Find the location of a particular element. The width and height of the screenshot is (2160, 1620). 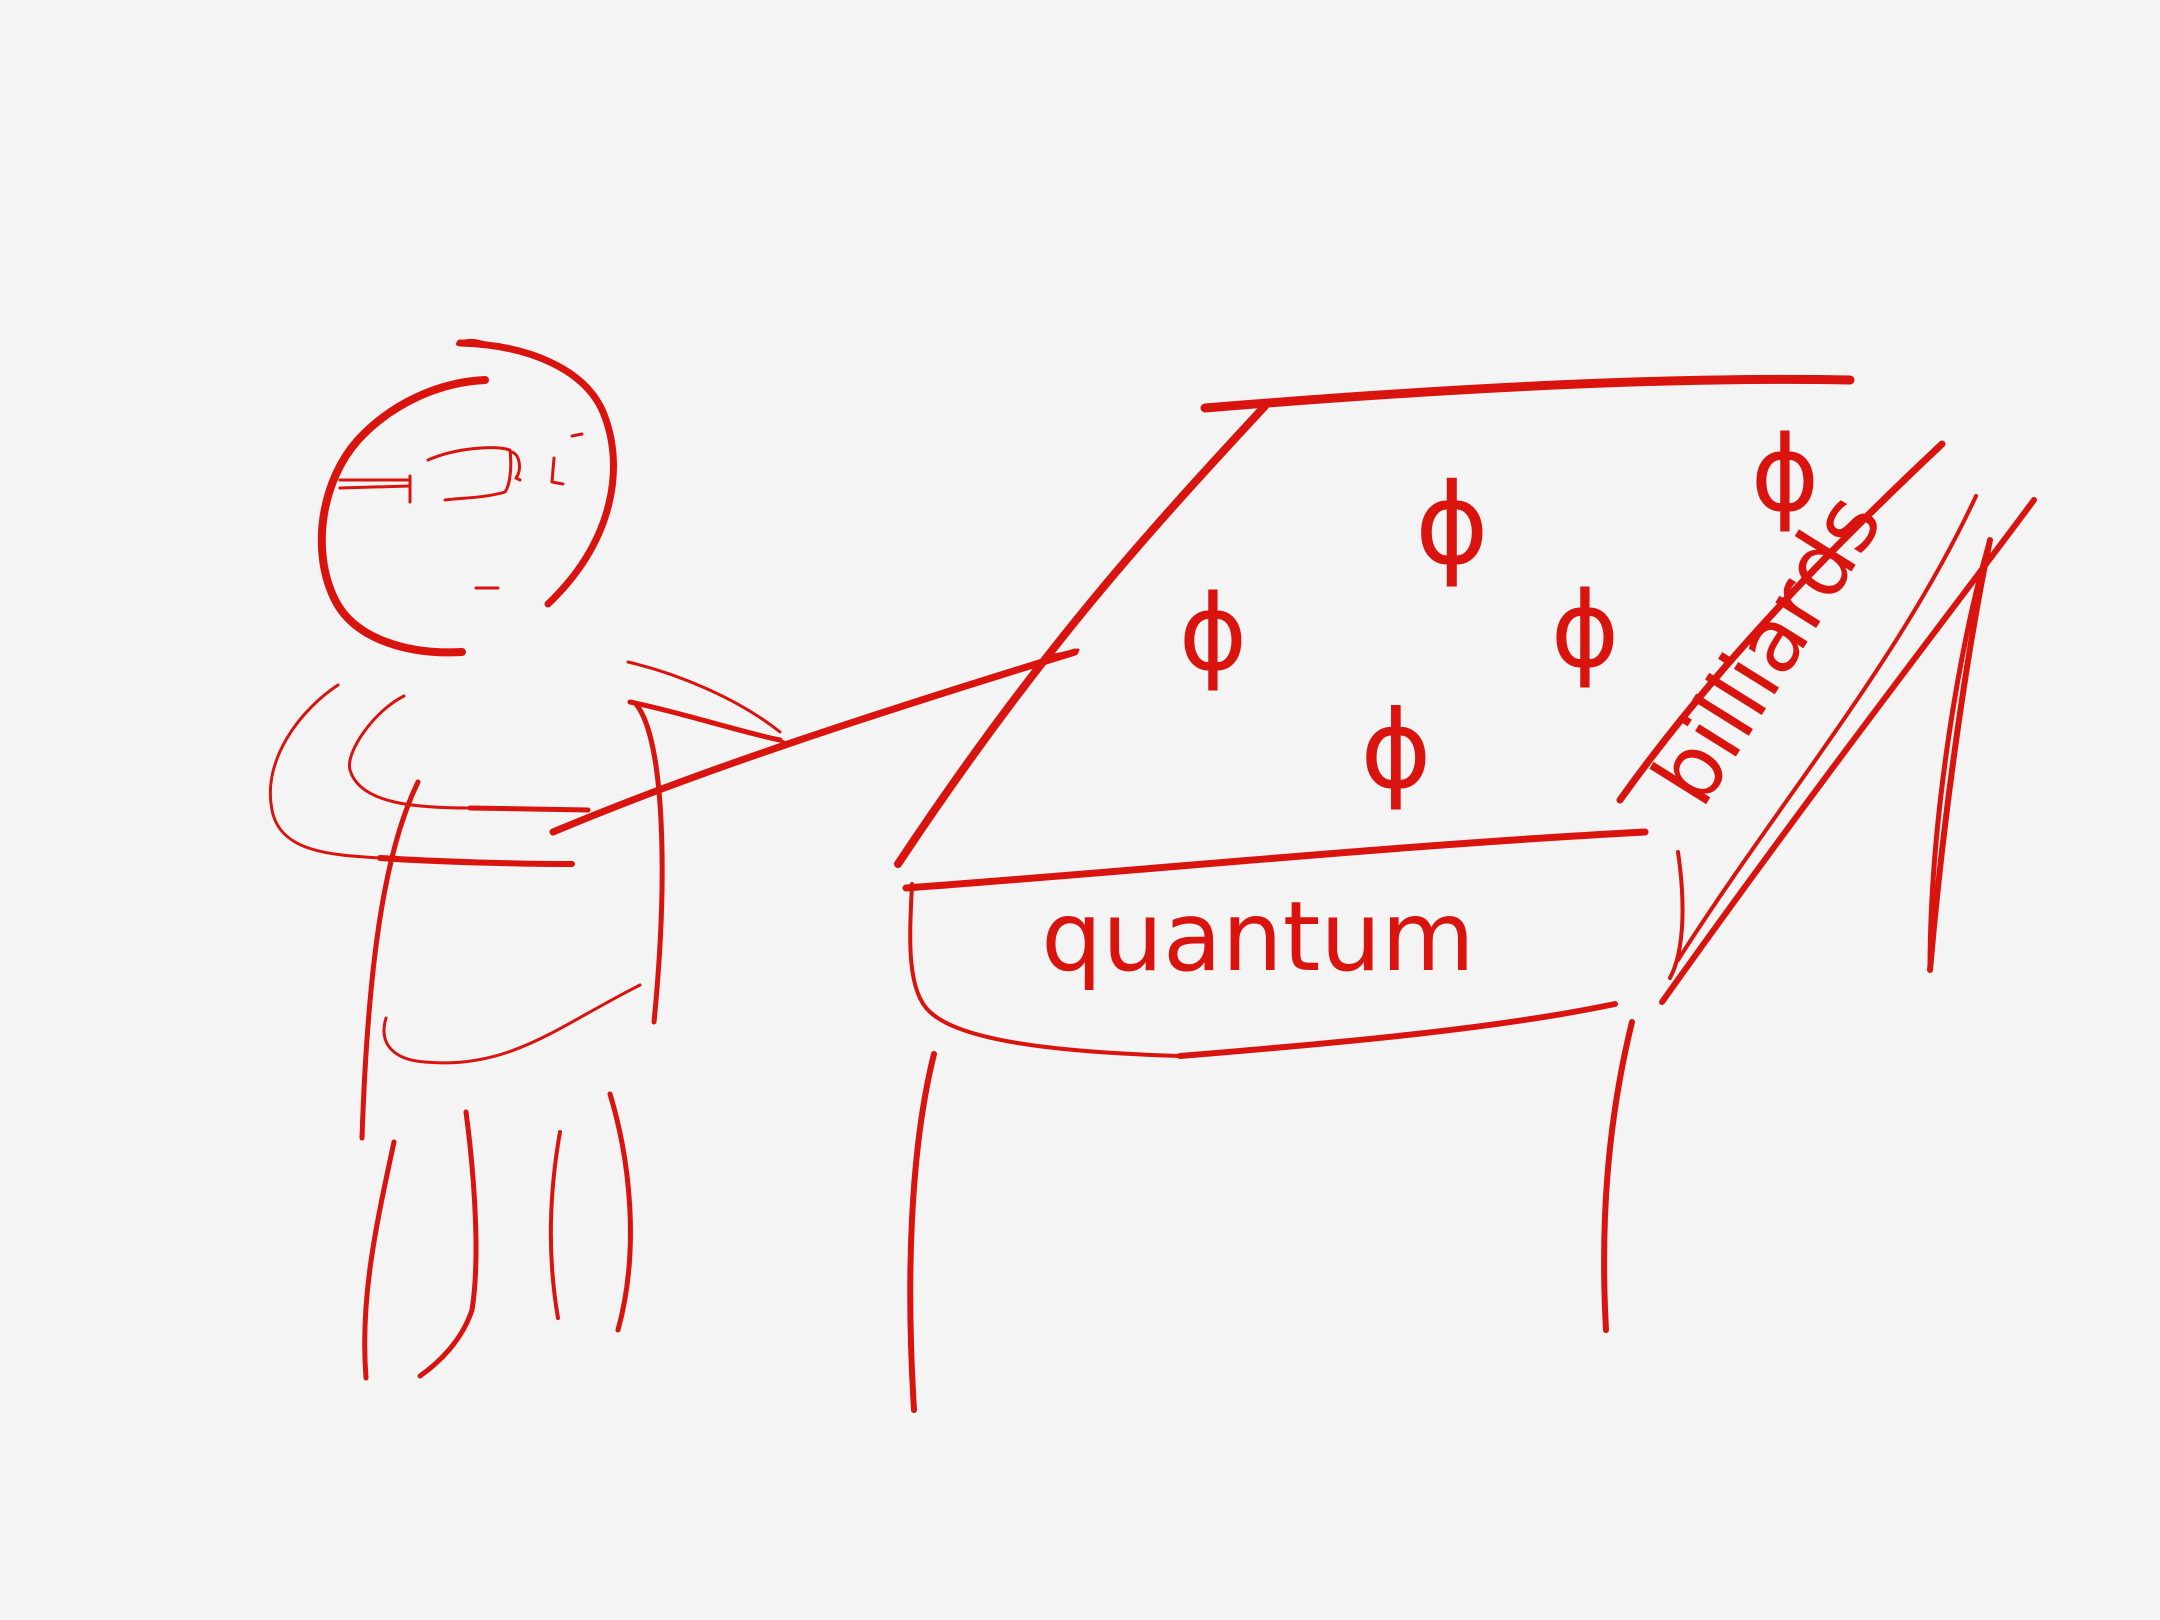

ball-5: ϕ is located at coordinates (1395, 750).